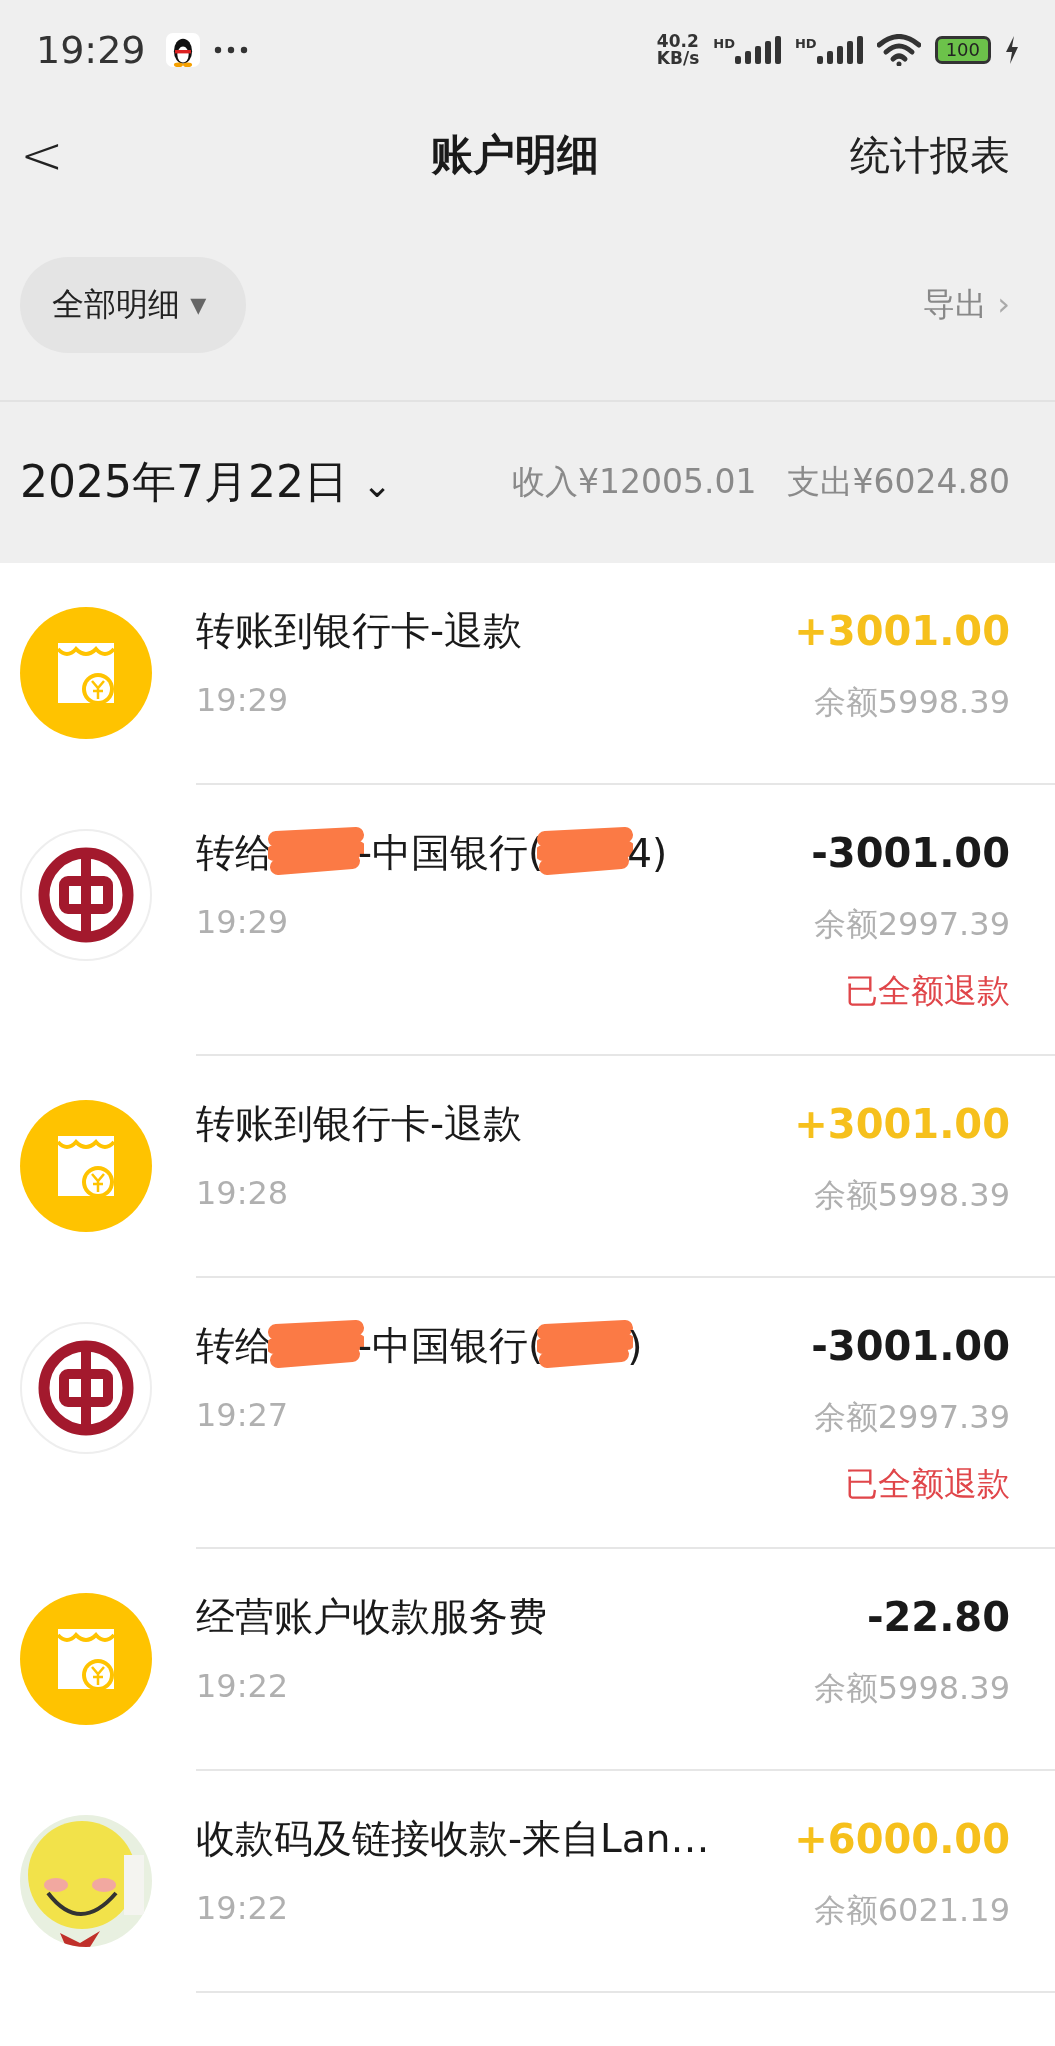 Image resolution: width=1055 pixels, height=2046 pixels. Describe the element at coordinates (515, 155) in the screenshot. I see `page-title: 账户明细` at that location.